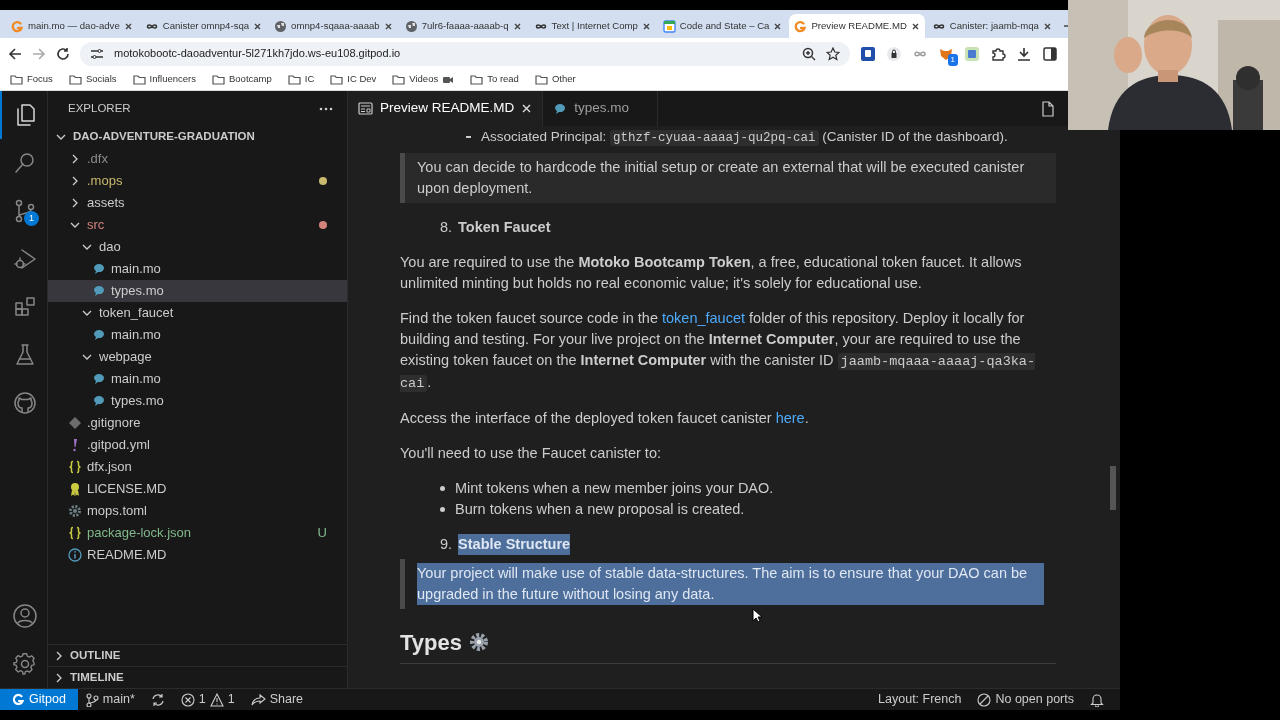  What do you see at coordinates (207, 699) in the screenshot?
I see `problems-button: 1 1` at bounding box center [207, 699].